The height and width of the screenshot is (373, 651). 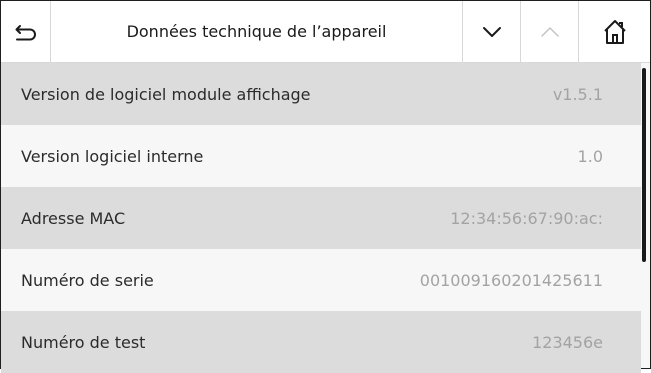 I want to click on row-value: 123456e, so click(x=567, y=342).